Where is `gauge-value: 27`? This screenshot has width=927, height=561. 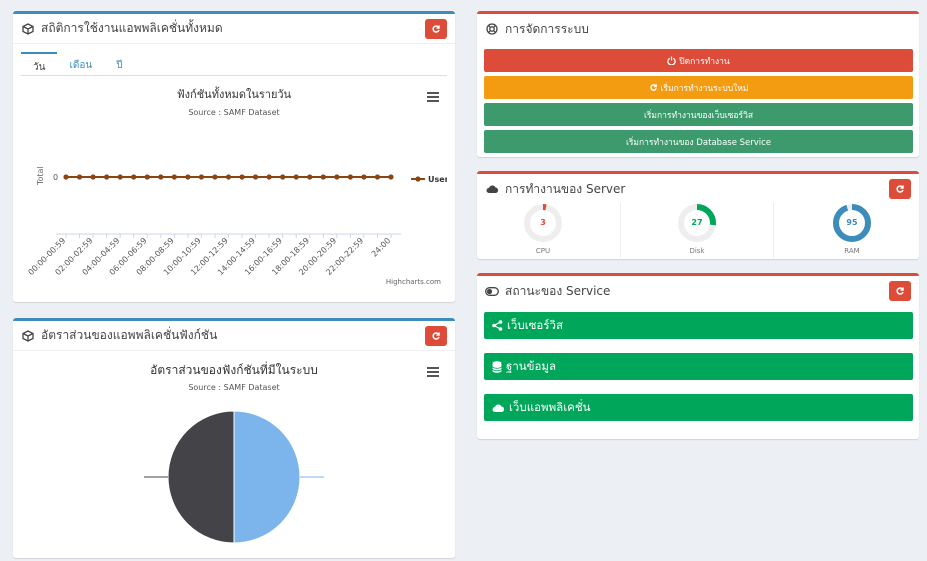 gauge-value: 27 is located at coordinates (697, 222).